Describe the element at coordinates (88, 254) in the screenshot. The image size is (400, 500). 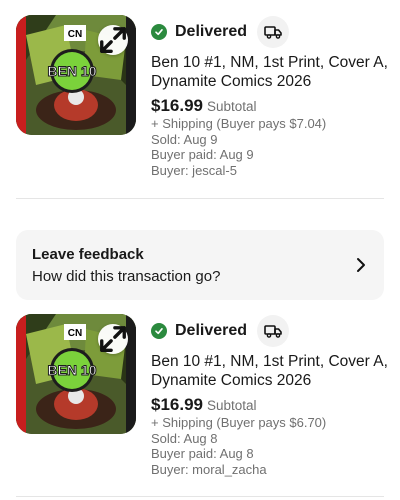
I see `feedback-title: Leave feedback` at that location.